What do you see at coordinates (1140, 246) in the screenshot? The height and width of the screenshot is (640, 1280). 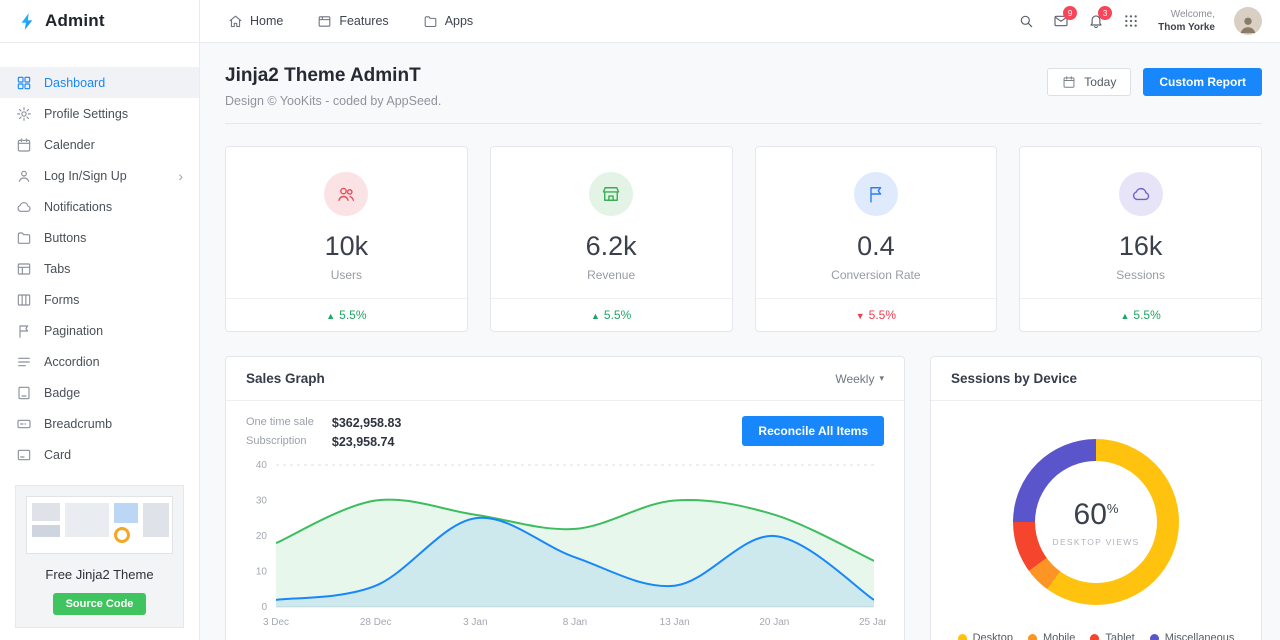 I see `stat-value: 16k` at bounding box center [1140, 246].